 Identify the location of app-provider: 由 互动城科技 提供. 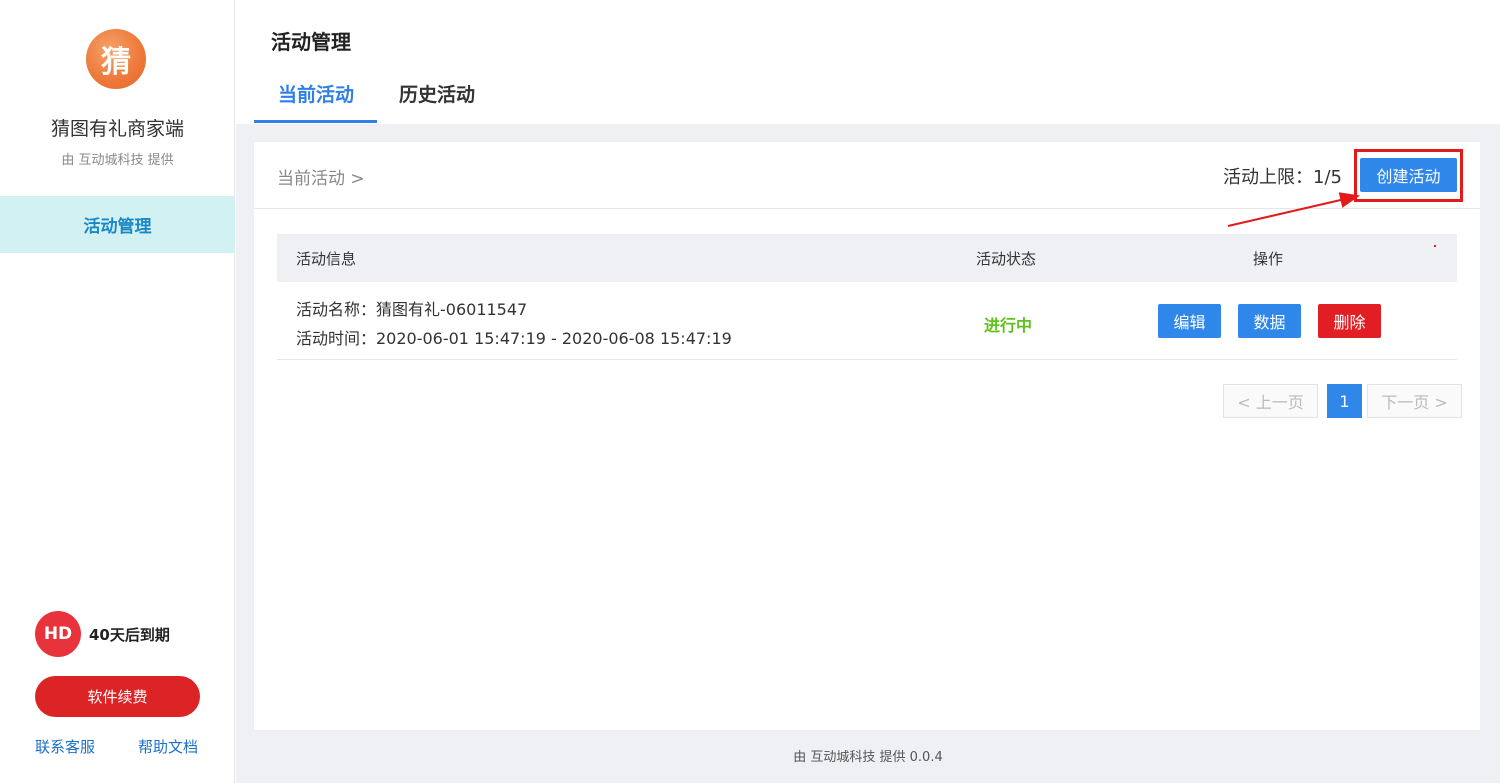
(117, 160).